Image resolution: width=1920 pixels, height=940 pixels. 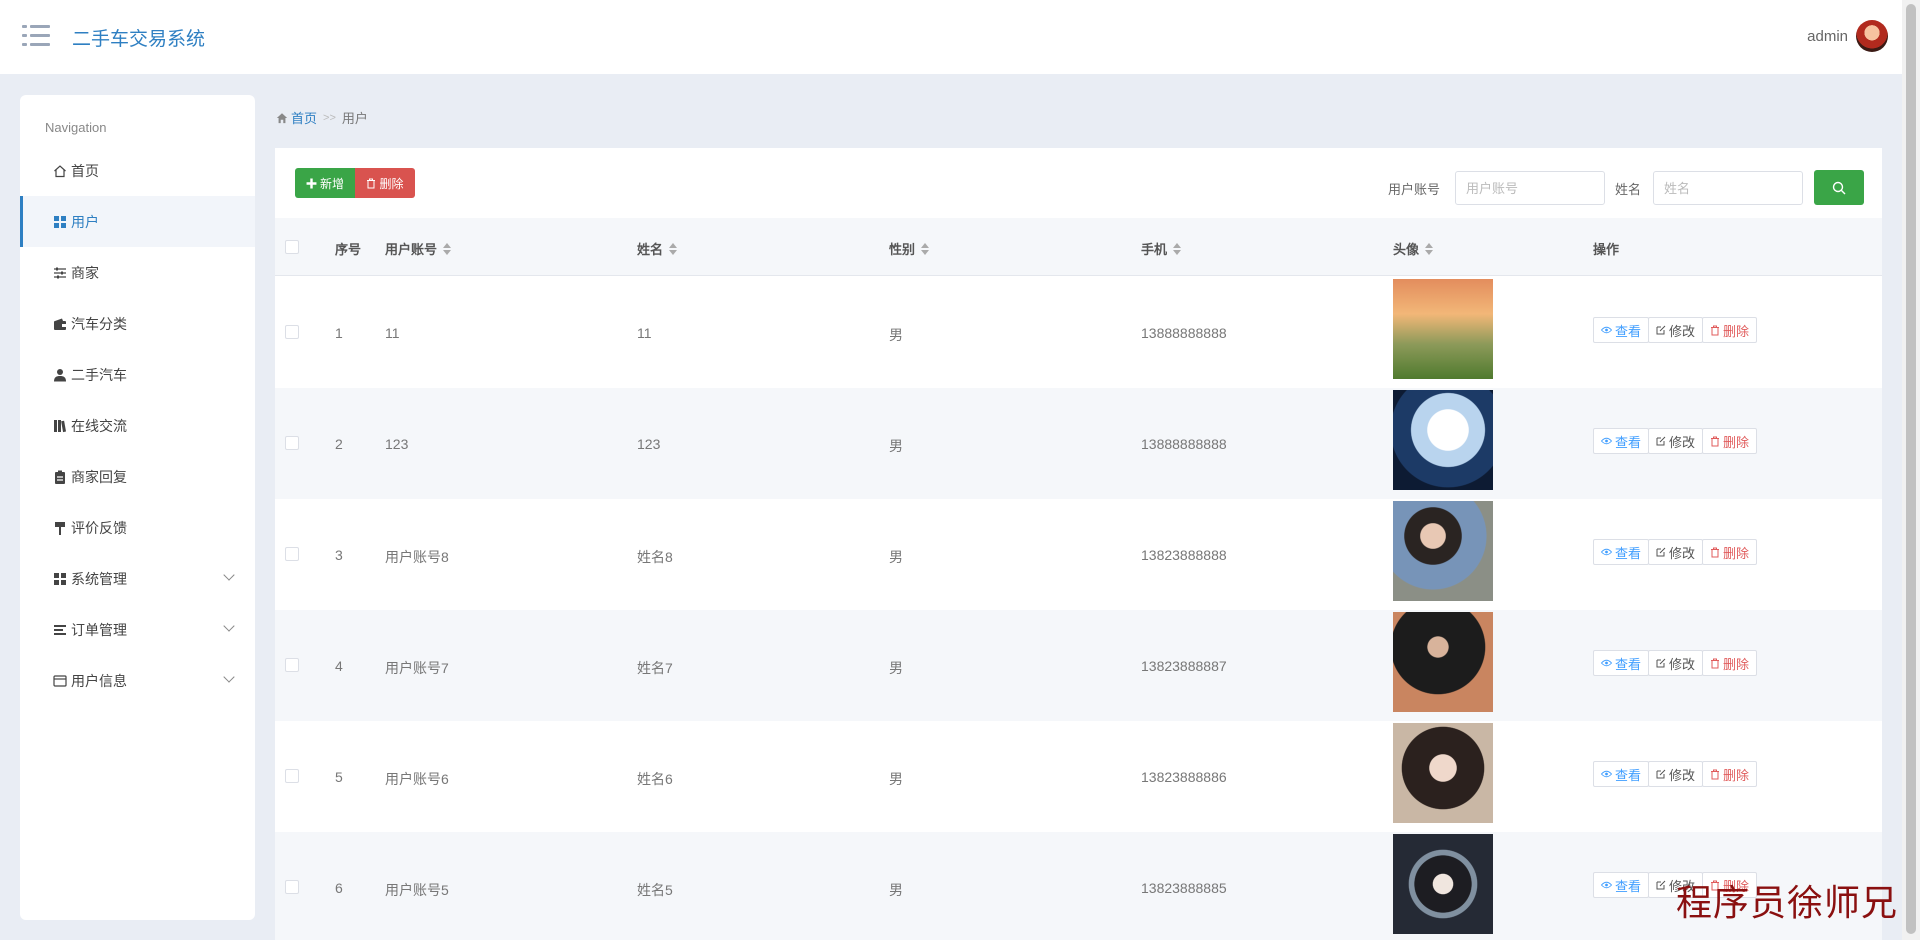 I want to click on home-icon, so click(x=282, y=117).